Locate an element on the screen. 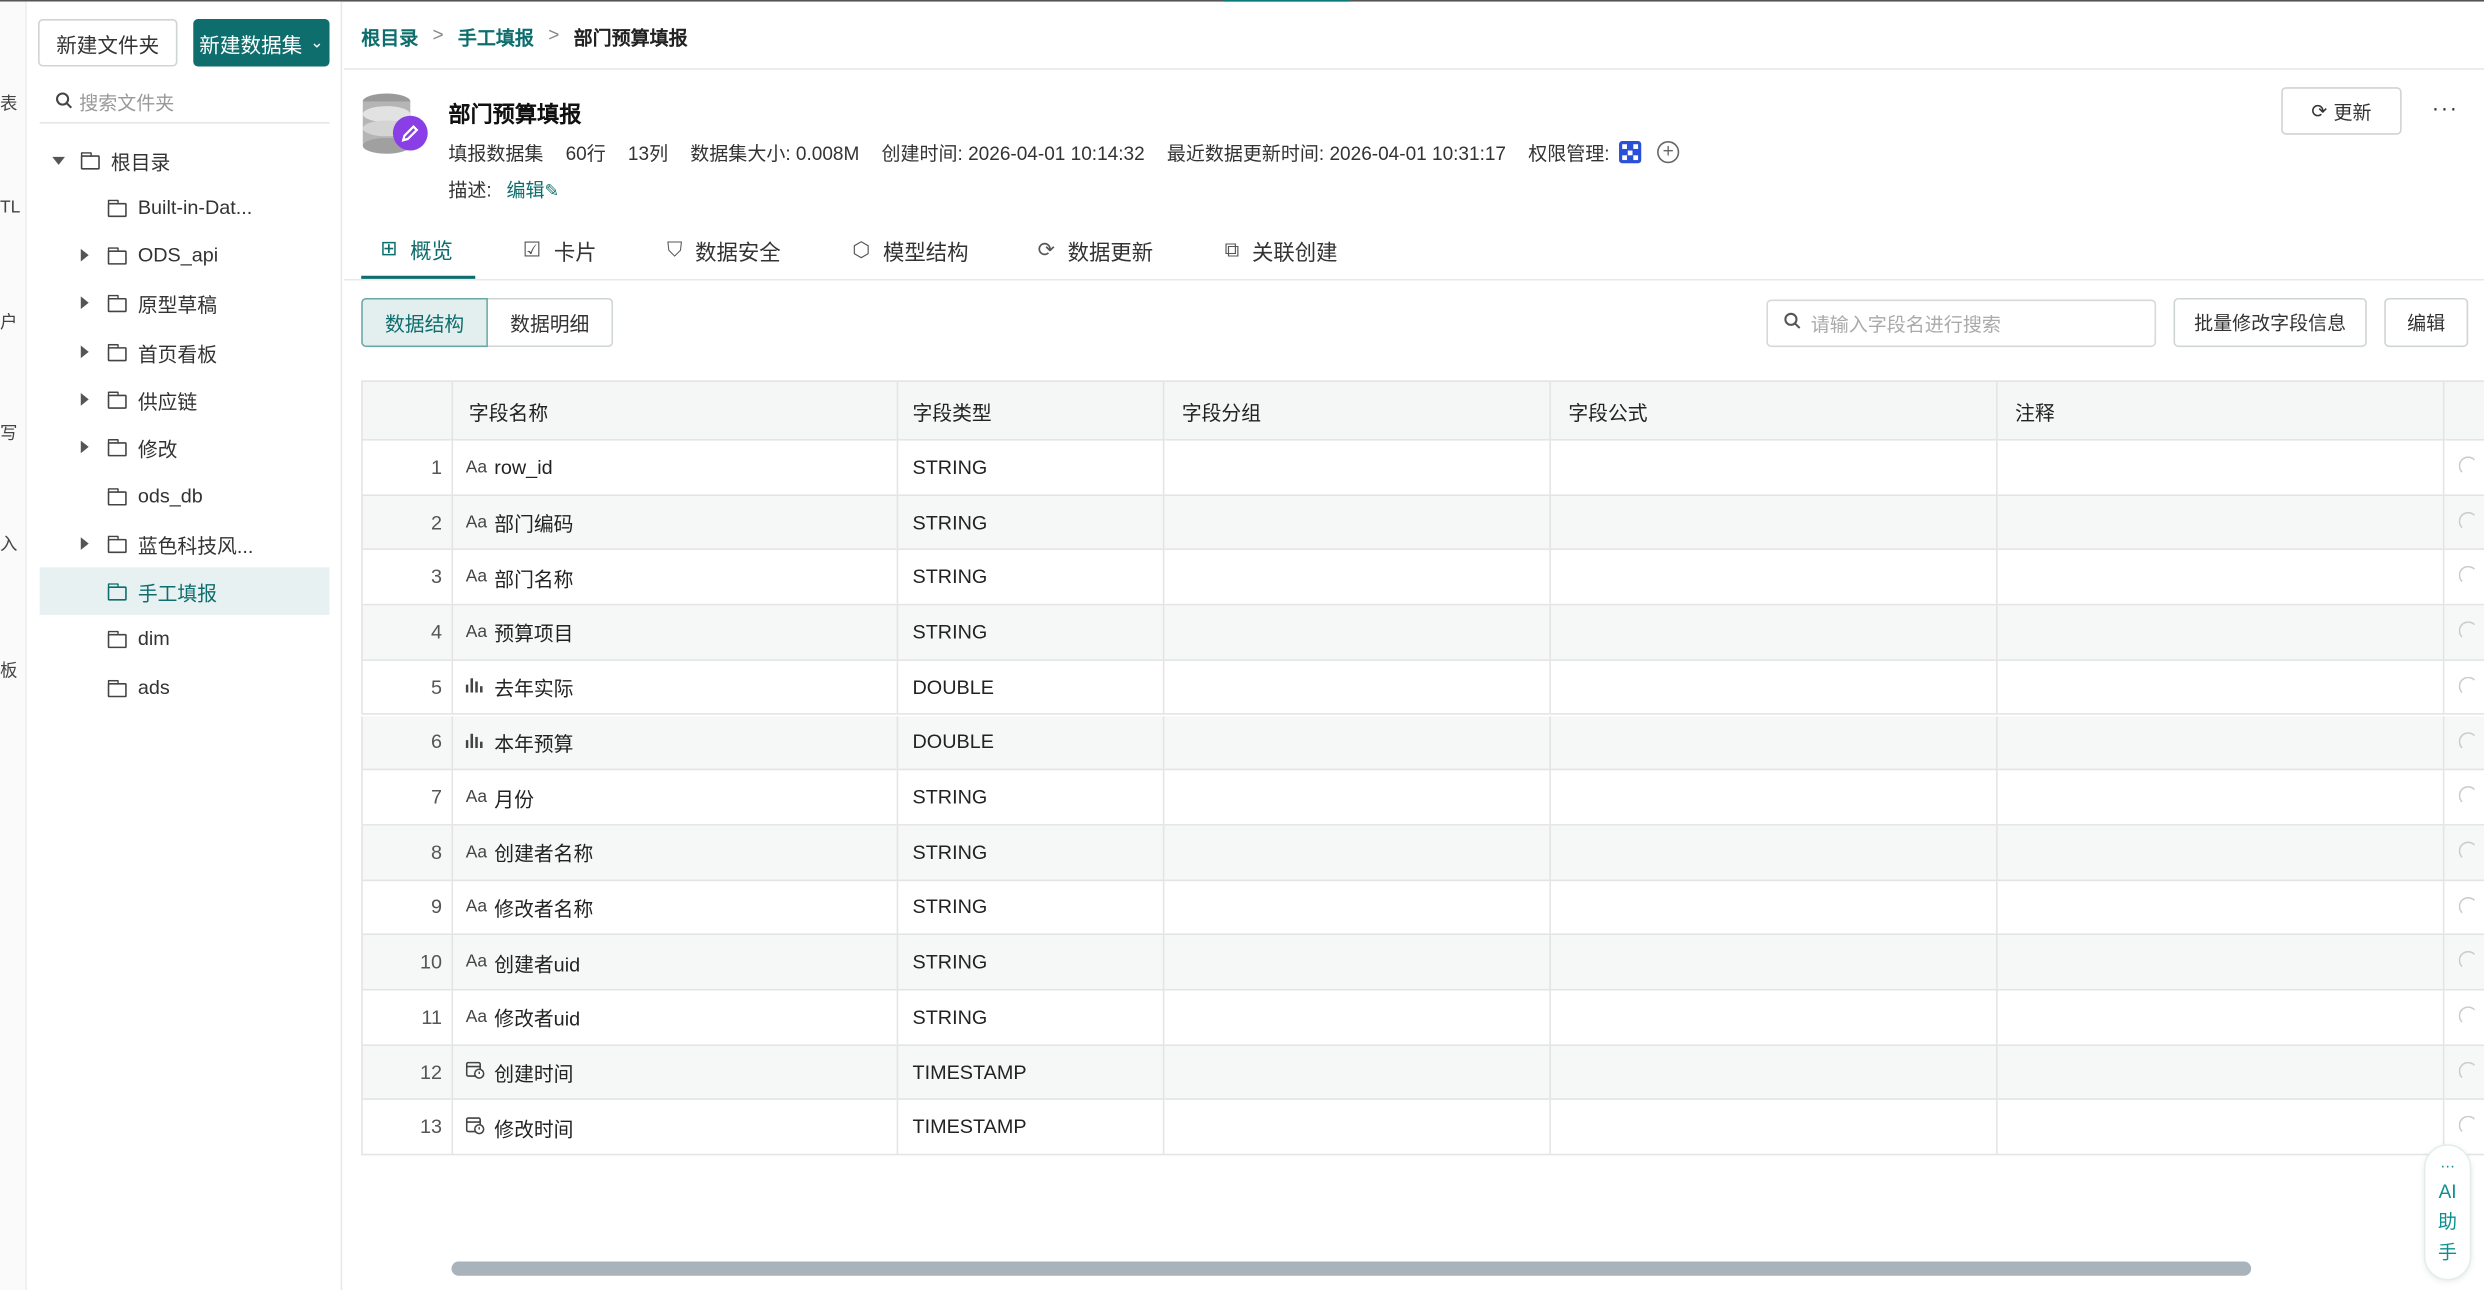 Image resolution: width=2484 pixels, height=1290 pixels. tab-data-security: ⛉ 数据安全 is located at coordinates (724, 250).